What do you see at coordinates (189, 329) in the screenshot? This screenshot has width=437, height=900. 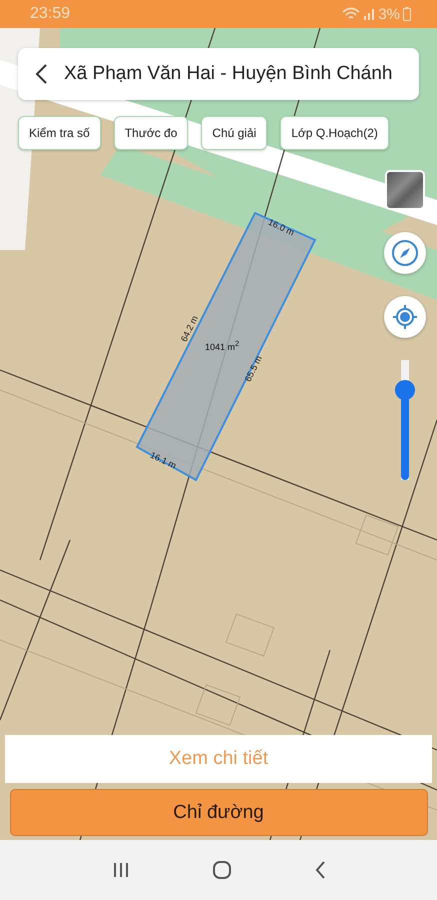 I see `edge-length-label: 64.2 m` at bounding box center [189, 329].